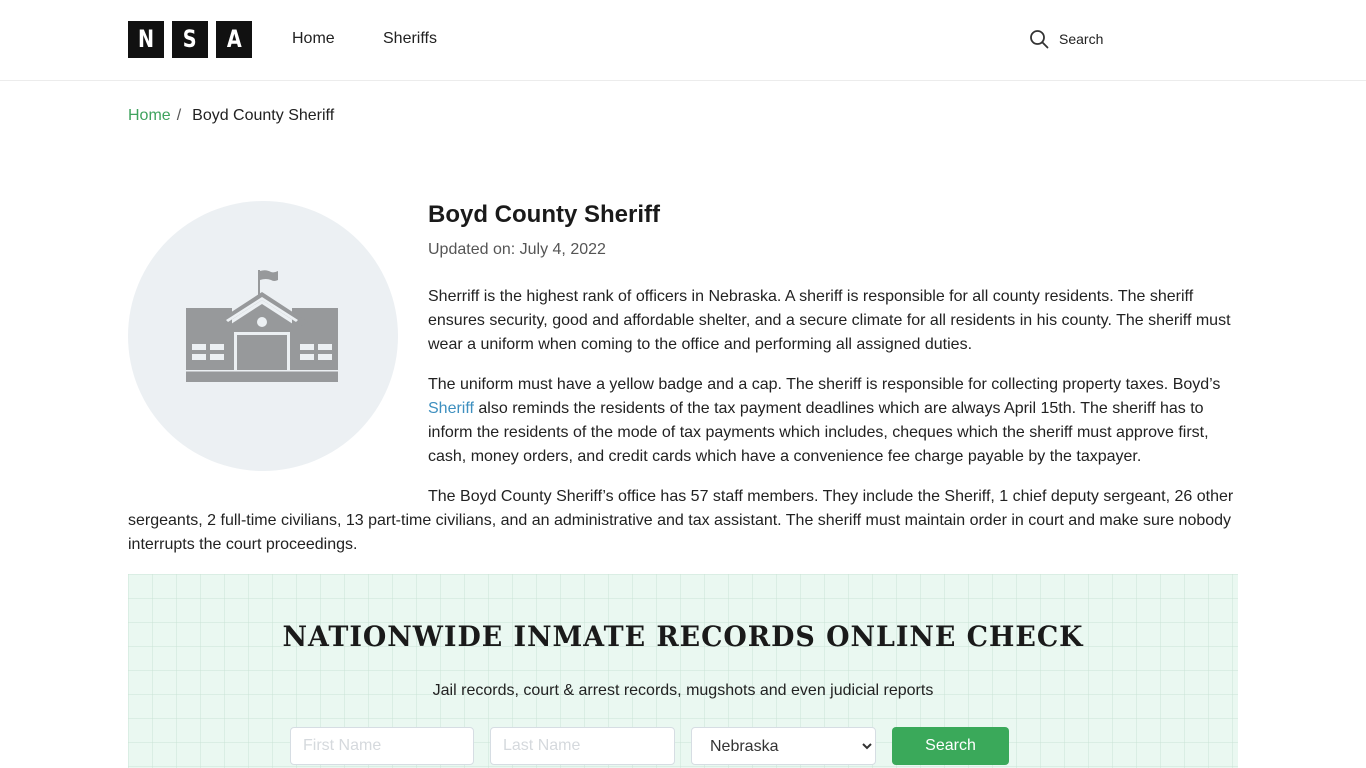 This screenshot has width=1366, height=768. What do you see at coordinates (149, 116) in the screenshot?
I see `breadcrumb-home: Home` at bounding box center [149, 116].